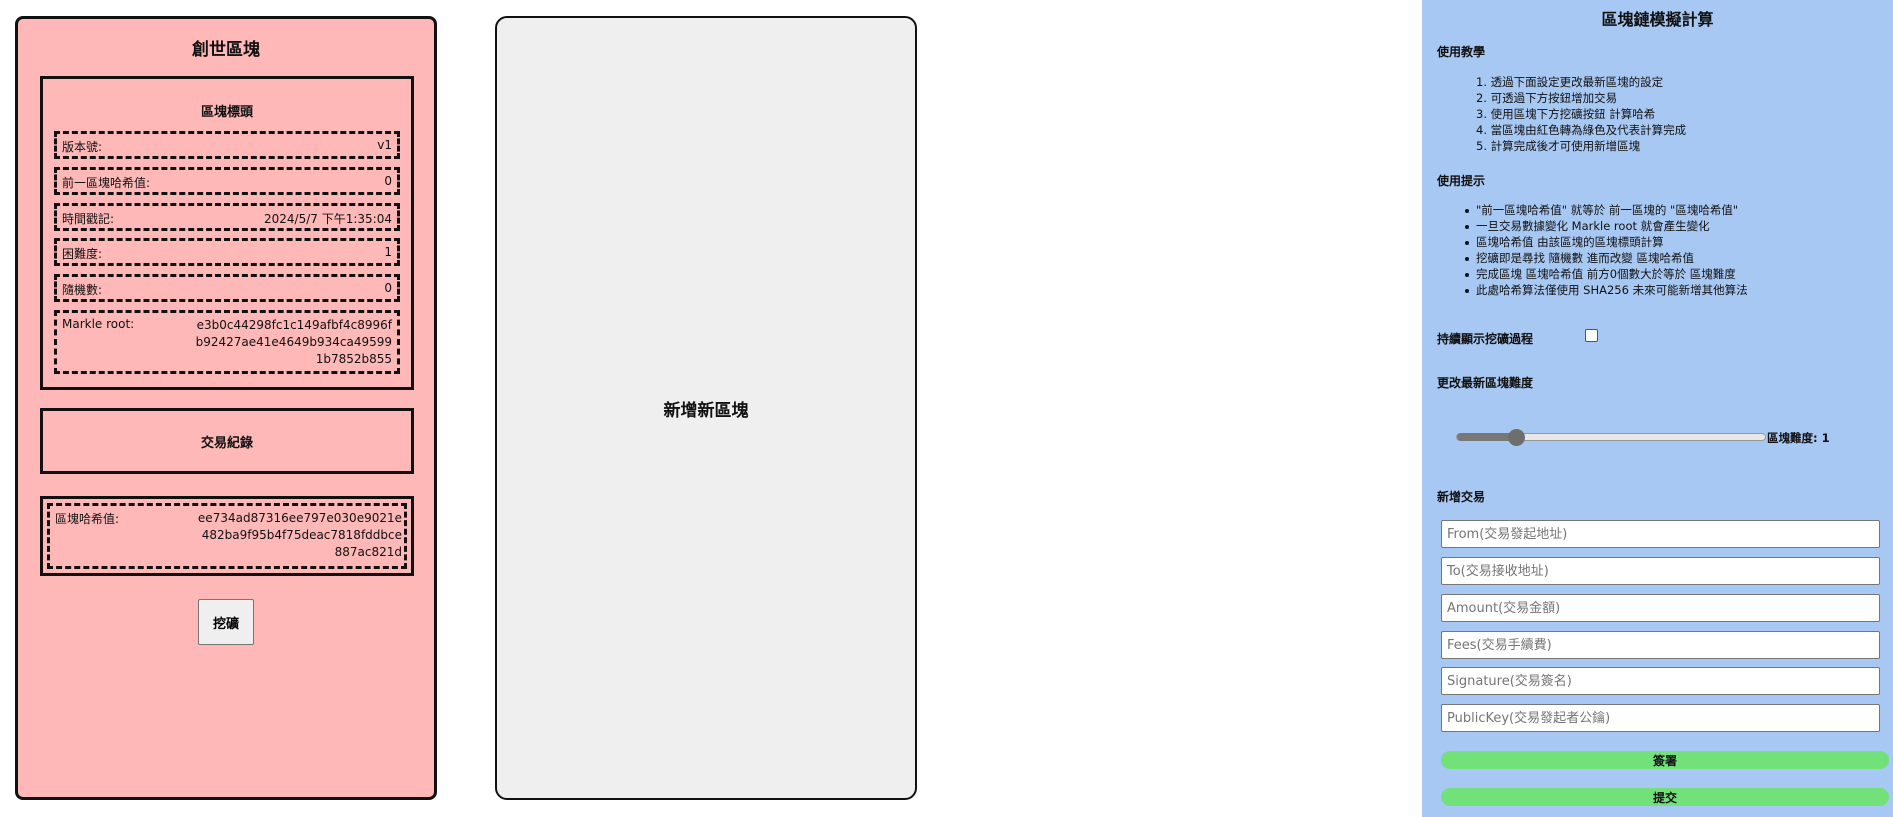 This screenshot has width=1893, height=817. What do you see at coordinates (384, 145) in the screenshot?
I see `version-value: v1` at bounding box center [384, 145].